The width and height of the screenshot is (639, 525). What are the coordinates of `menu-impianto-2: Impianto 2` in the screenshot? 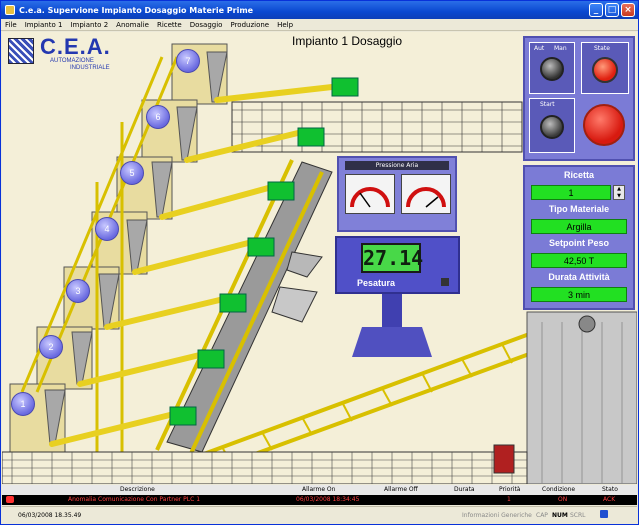 It's located at (89, 25).